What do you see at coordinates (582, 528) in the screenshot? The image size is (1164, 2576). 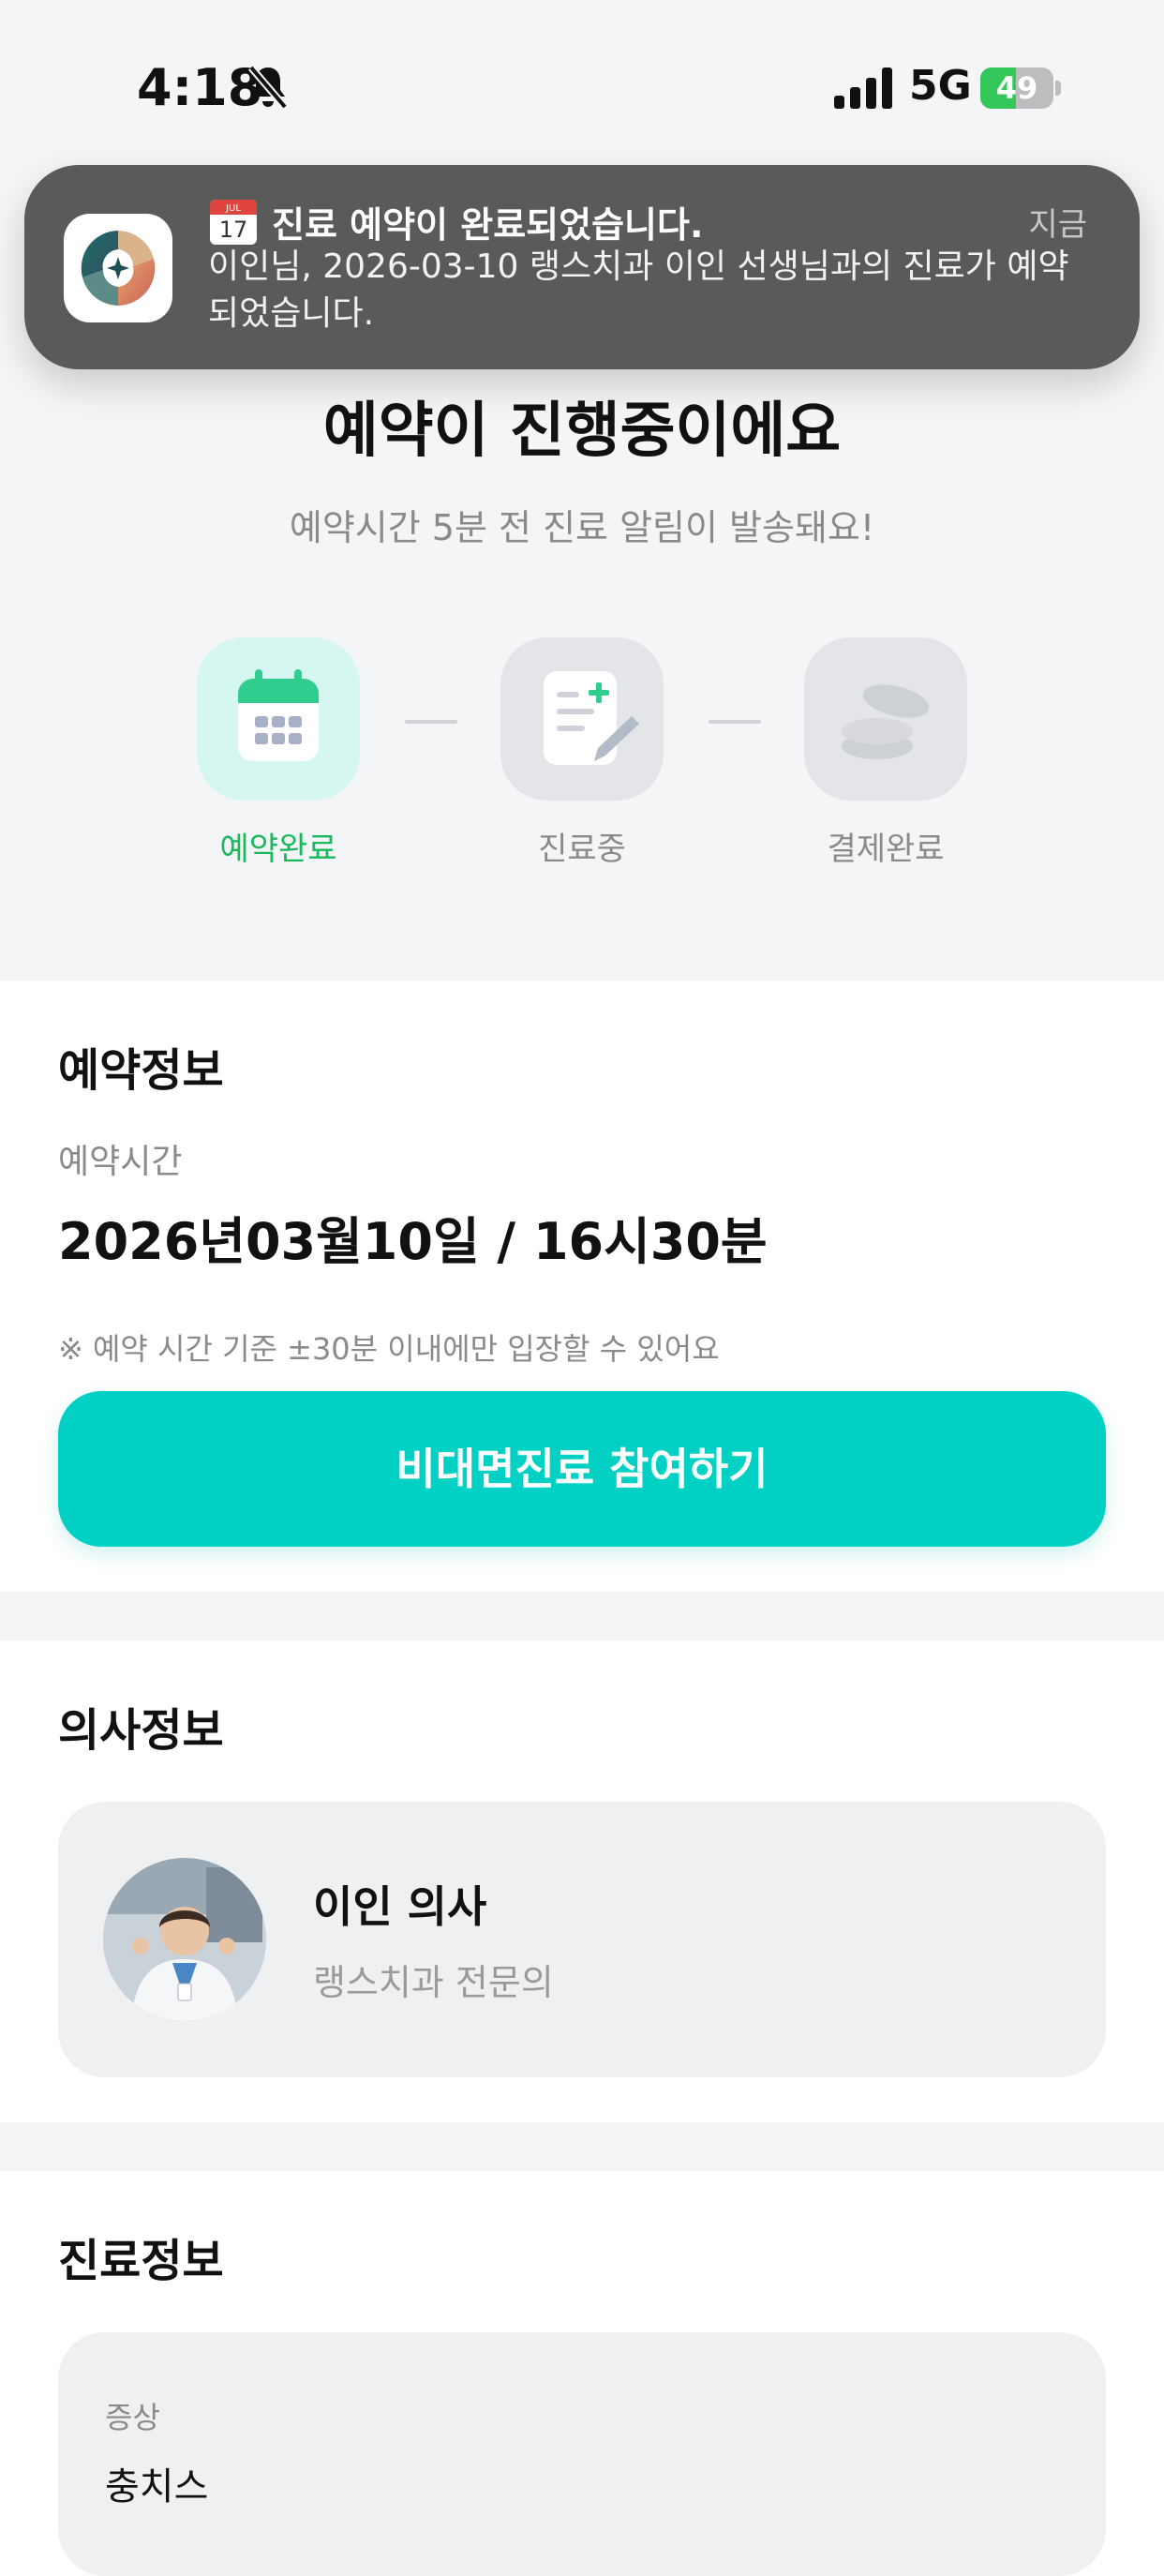 I see `page-subtitle: 예약시간 5분 전 진료 알림이 발송돼요!` at bounding box center [582, 528].